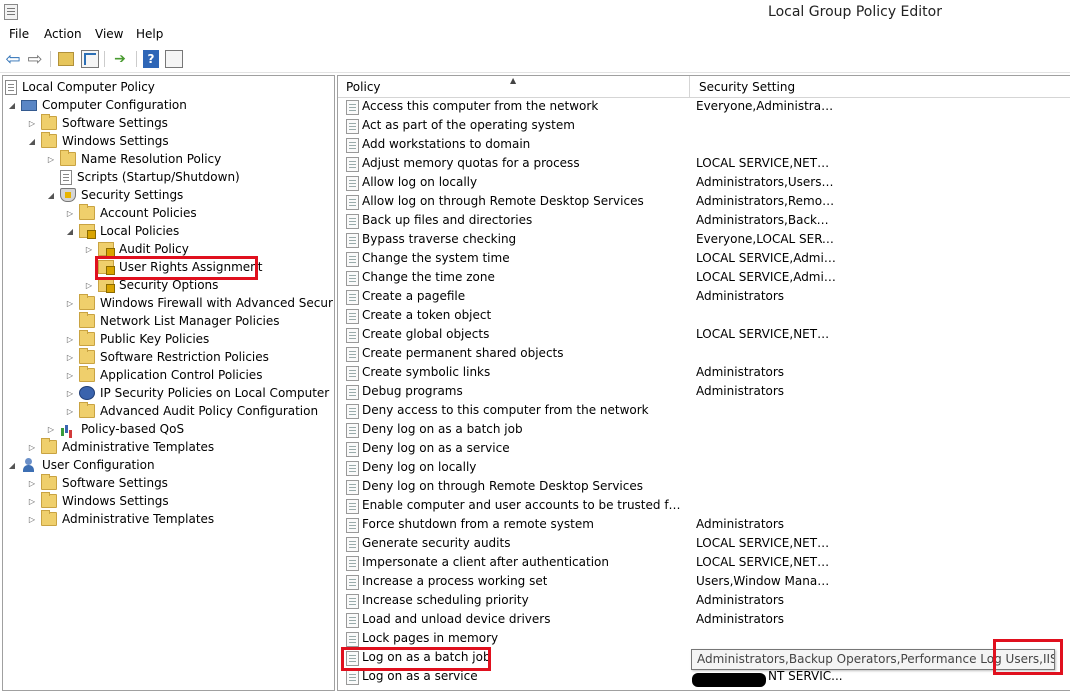  What do you see at coordinates (174, 59) in the screenshot?
I see `console-icon` at bounding box center [174, 59].